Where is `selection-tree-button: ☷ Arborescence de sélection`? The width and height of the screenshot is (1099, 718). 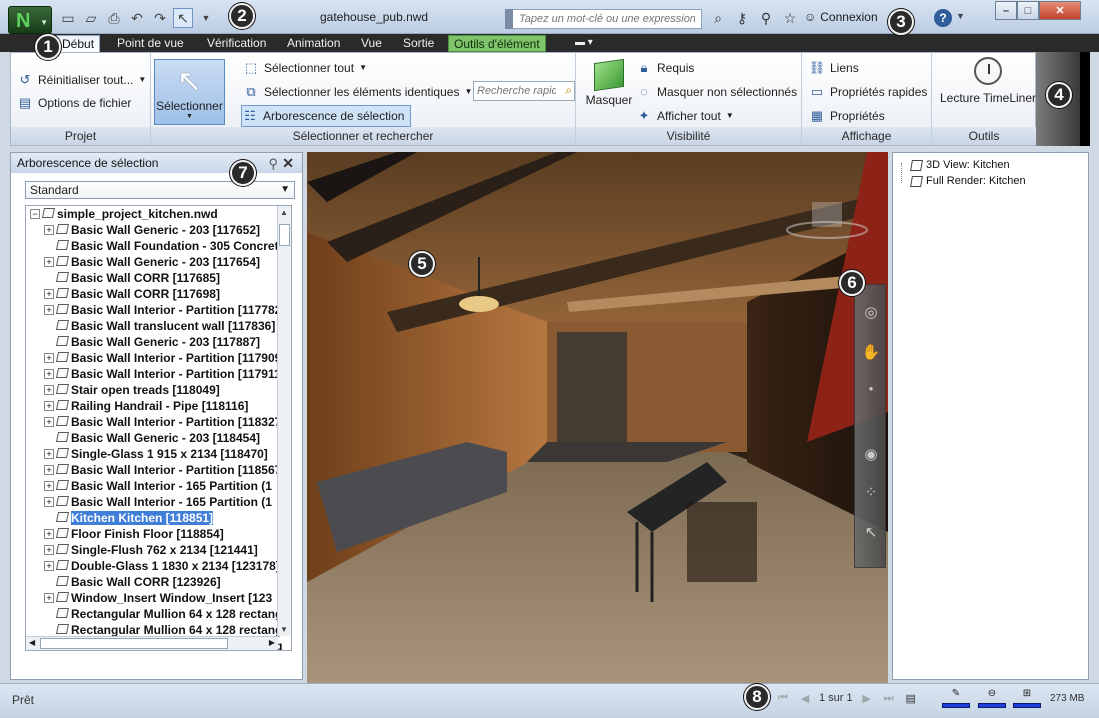
selection-tree-button: ☷ Arborescence de sélection is located at coordinates (326, 116).